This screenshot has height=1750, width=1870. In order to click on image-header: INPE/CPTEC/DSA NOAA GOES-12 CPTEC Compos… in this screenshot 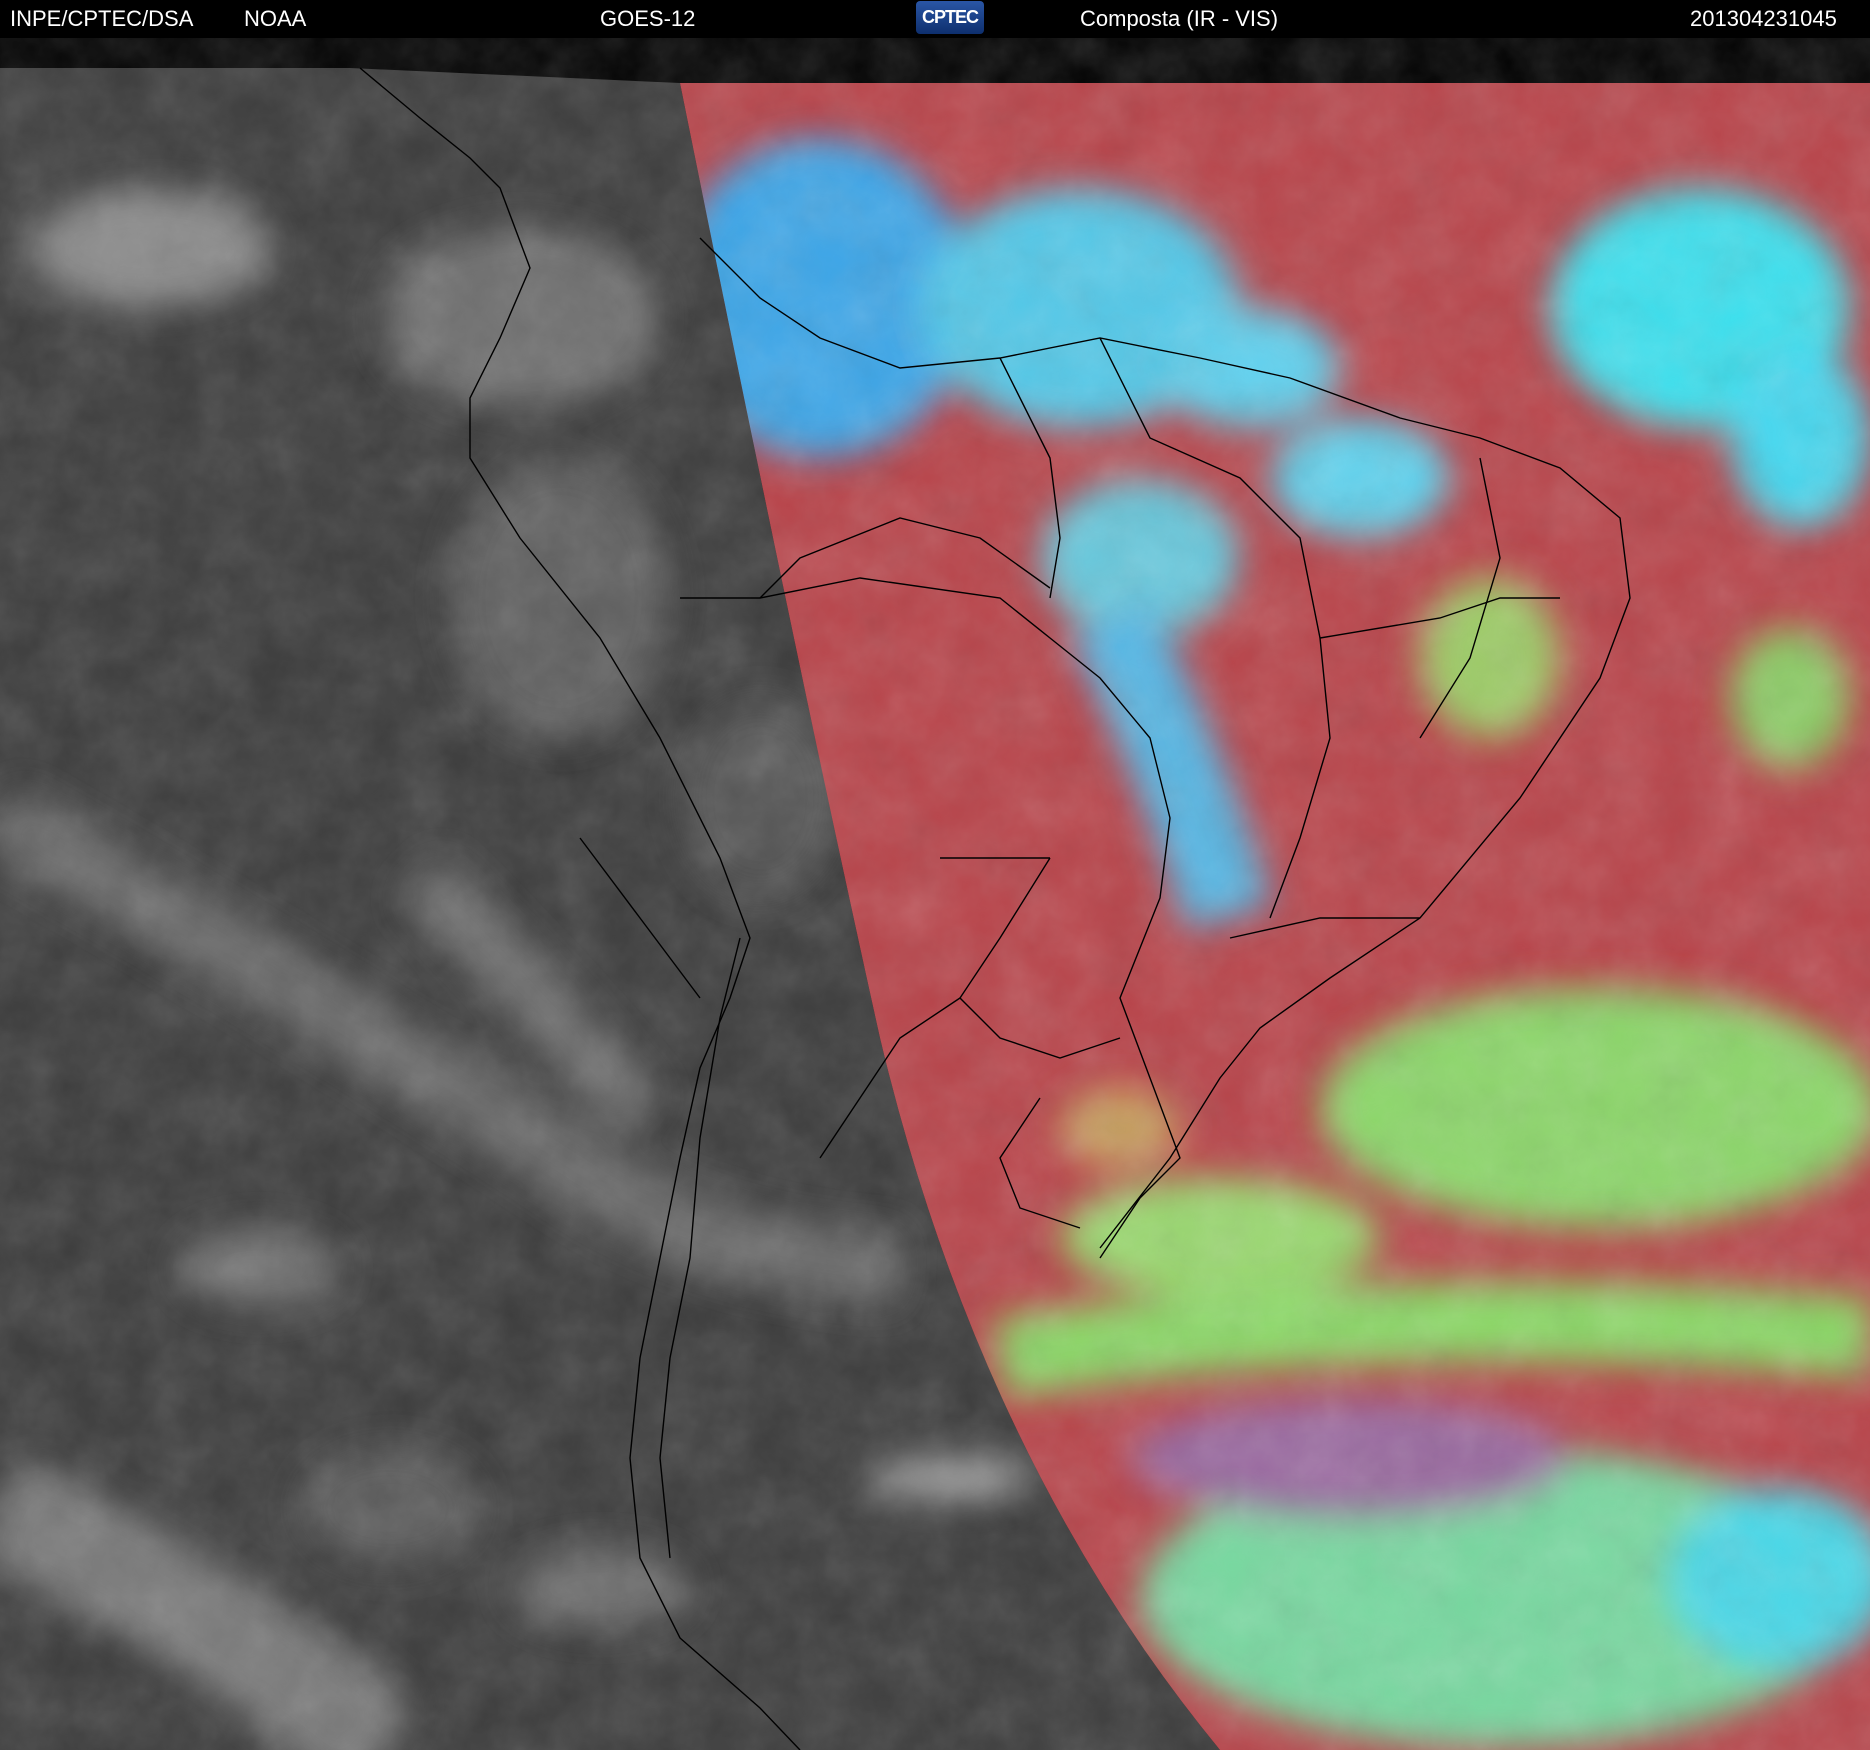, I will do `click(935, 19)`.